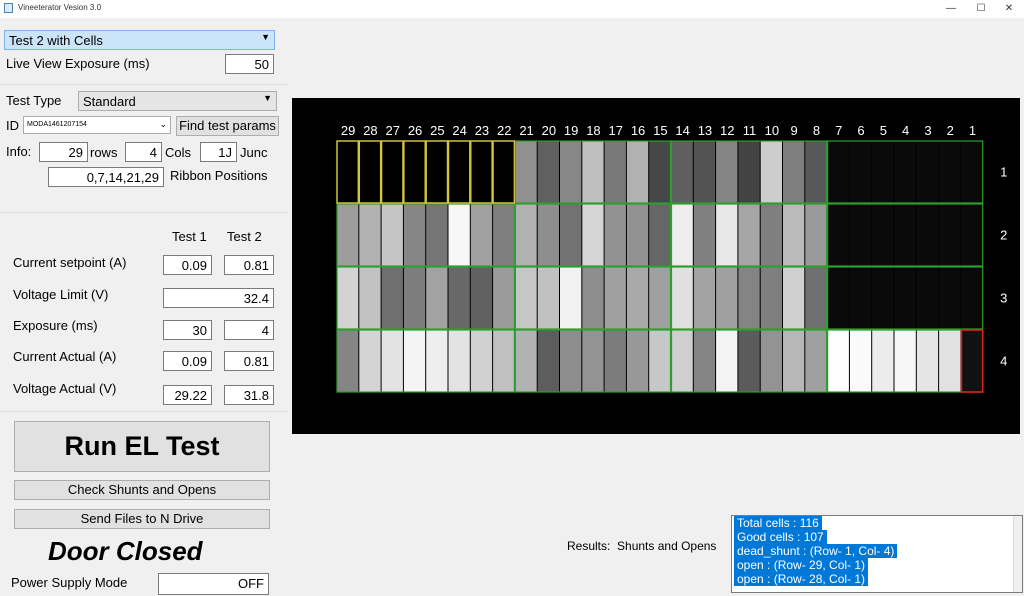 The height and width of the screenshot is (596, 1024). What do you see at coordinates (860, 130) in the screenshot?
I see `column-label: 6` at bounding box center [860, 130].